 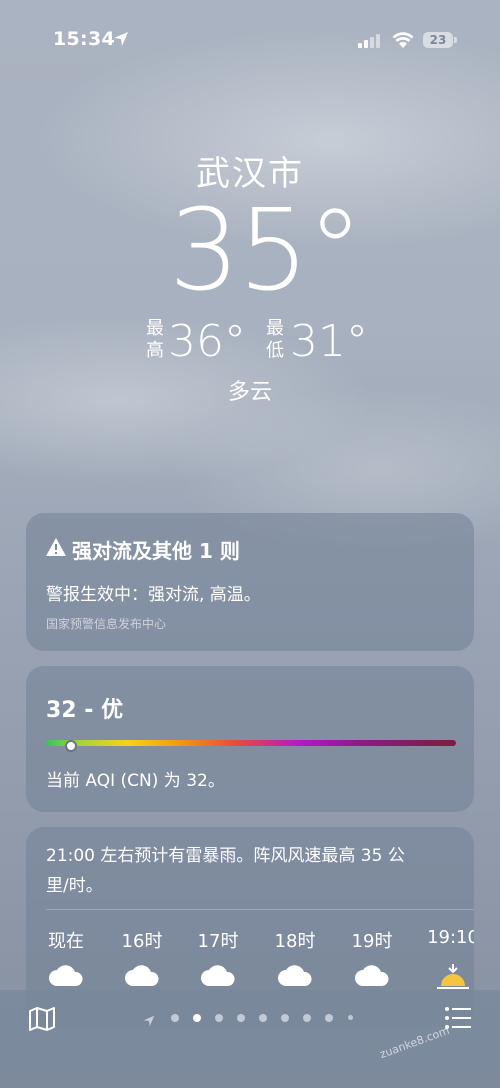 I want to click on aqi-description: 当前 AQI (CN) 为 32。, so click(x=135, y=781).